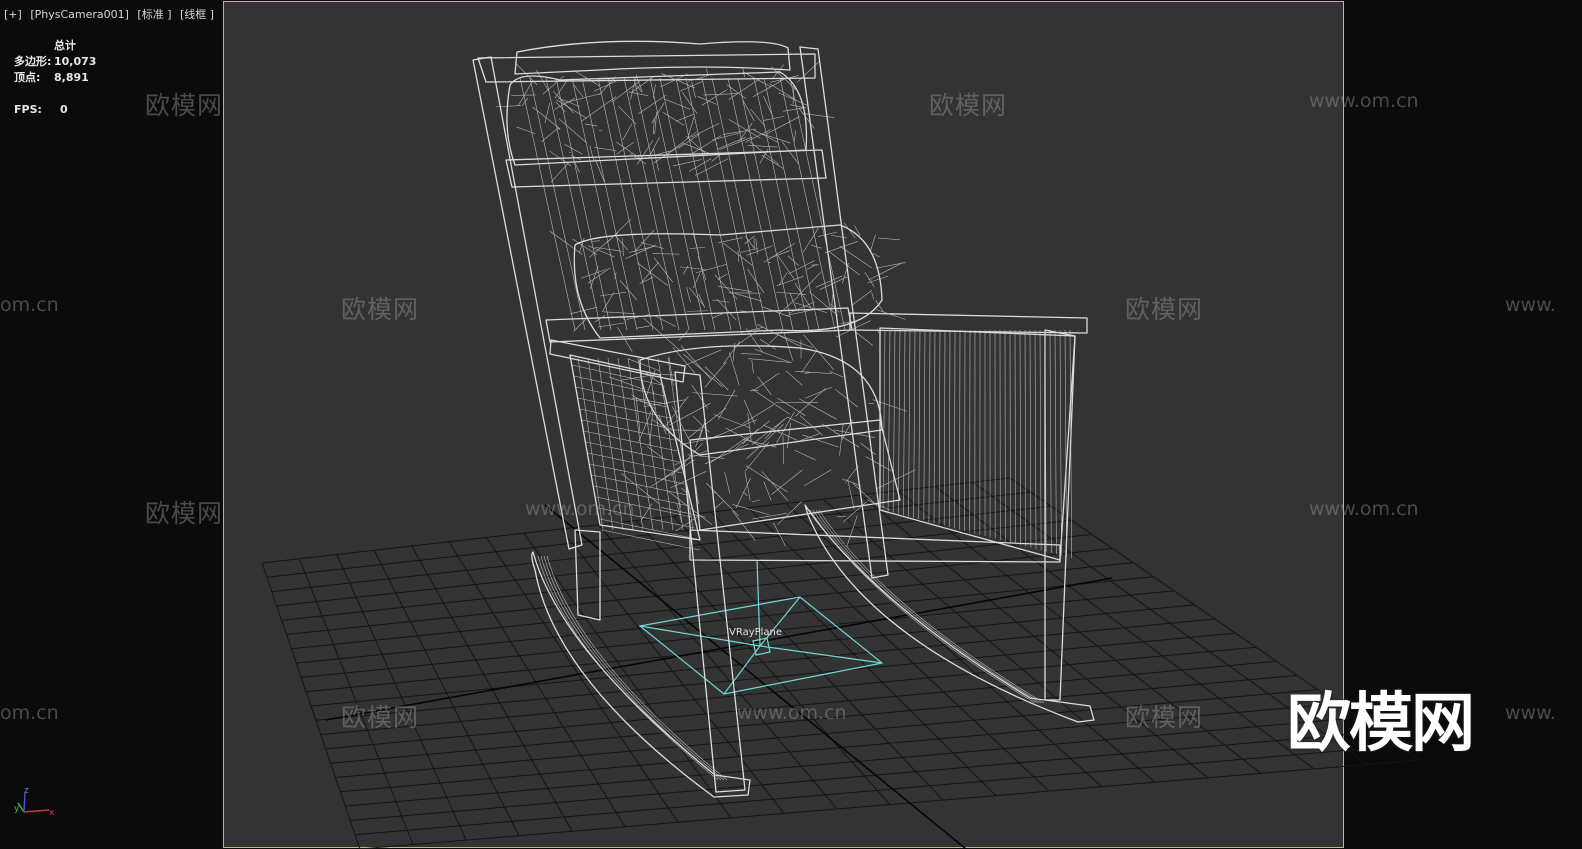 The height and width of the screenshot is (849, 1582). I want to click on statistics-overlay: 总计 多边形: 10,073 顶点: 8,891 FPS: 0, so click(55, 78).